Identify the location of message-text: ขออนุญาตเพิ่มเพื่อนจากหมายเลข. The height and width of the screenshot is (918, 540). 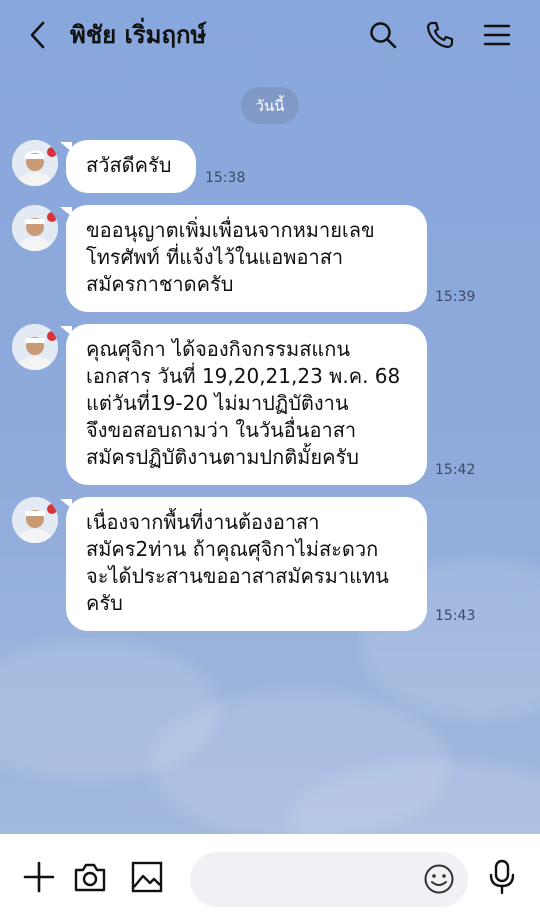
(230, 230).